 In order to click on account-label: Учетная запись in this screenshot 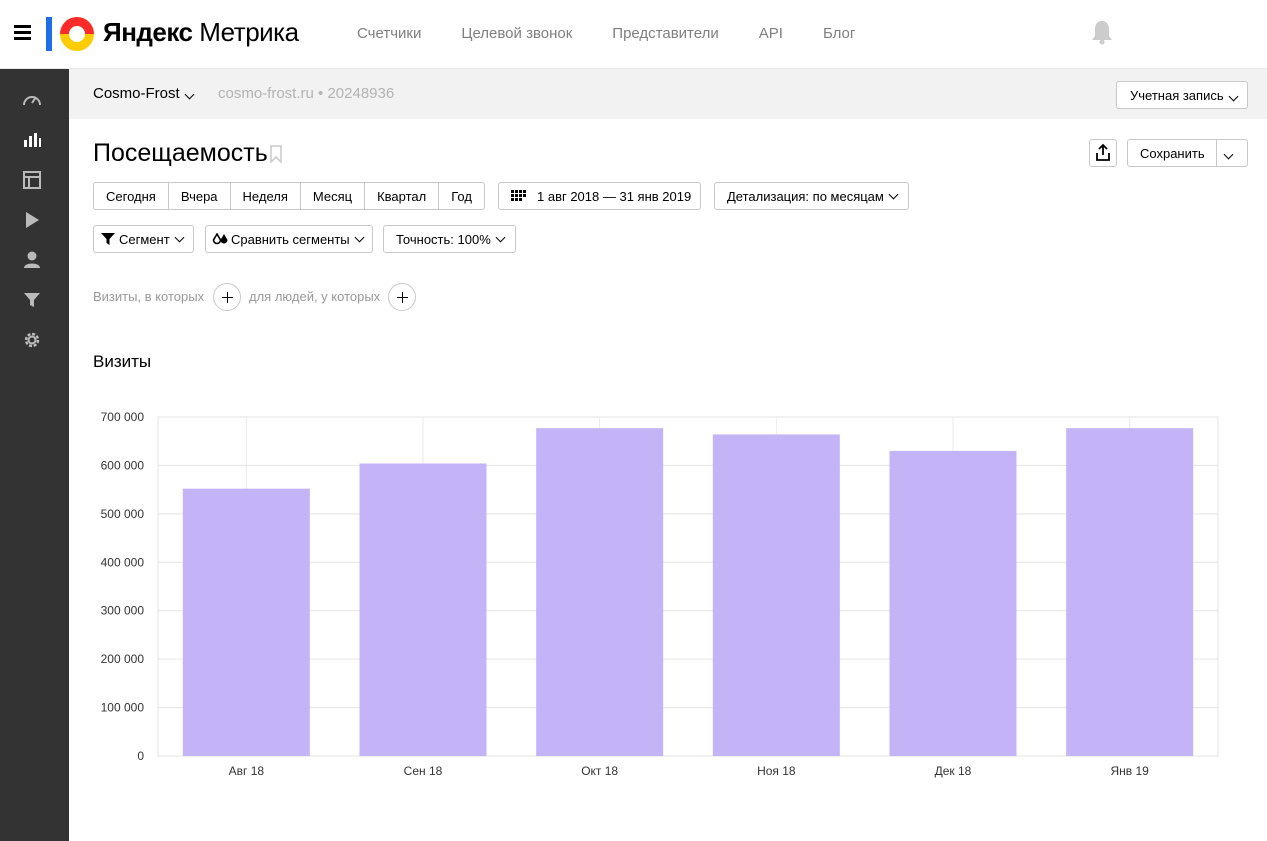, I will do `click(1177, 95)`.